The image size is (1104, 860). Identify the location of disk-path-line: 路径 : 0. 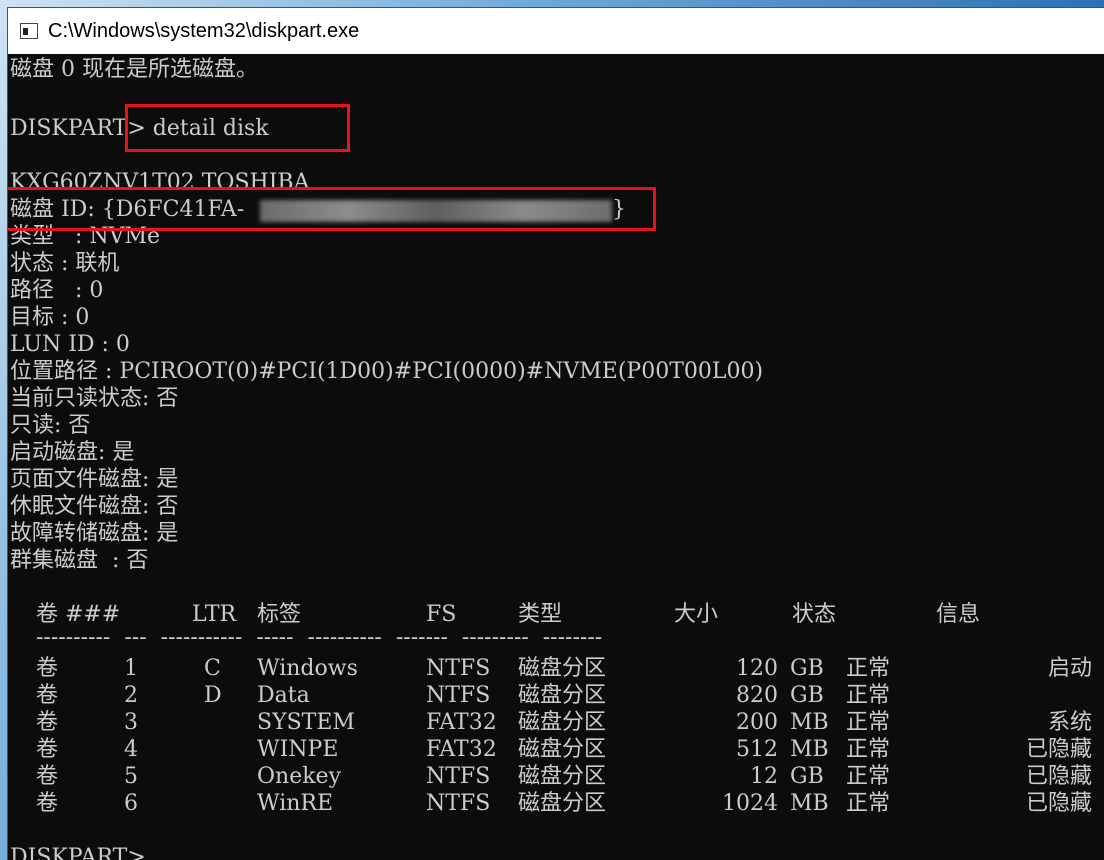
(57, 290).